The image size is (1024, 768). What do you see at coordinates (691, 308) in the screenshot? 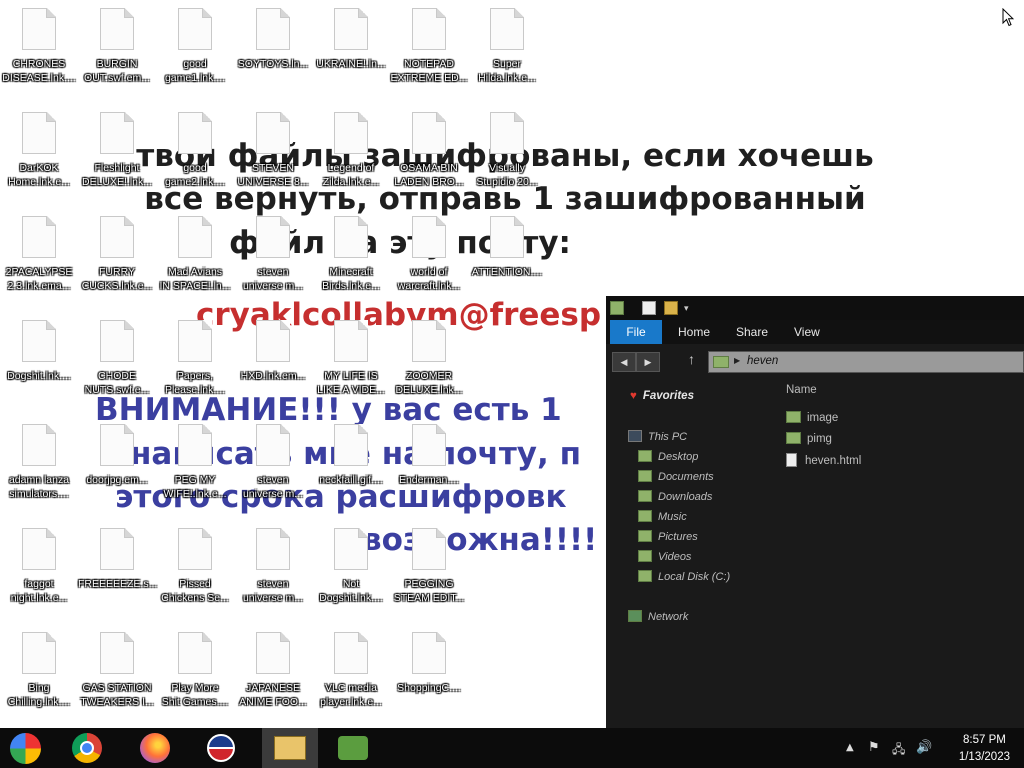
I see `customize-quick-access-icon: ▾` at bounding box center [691, 308].